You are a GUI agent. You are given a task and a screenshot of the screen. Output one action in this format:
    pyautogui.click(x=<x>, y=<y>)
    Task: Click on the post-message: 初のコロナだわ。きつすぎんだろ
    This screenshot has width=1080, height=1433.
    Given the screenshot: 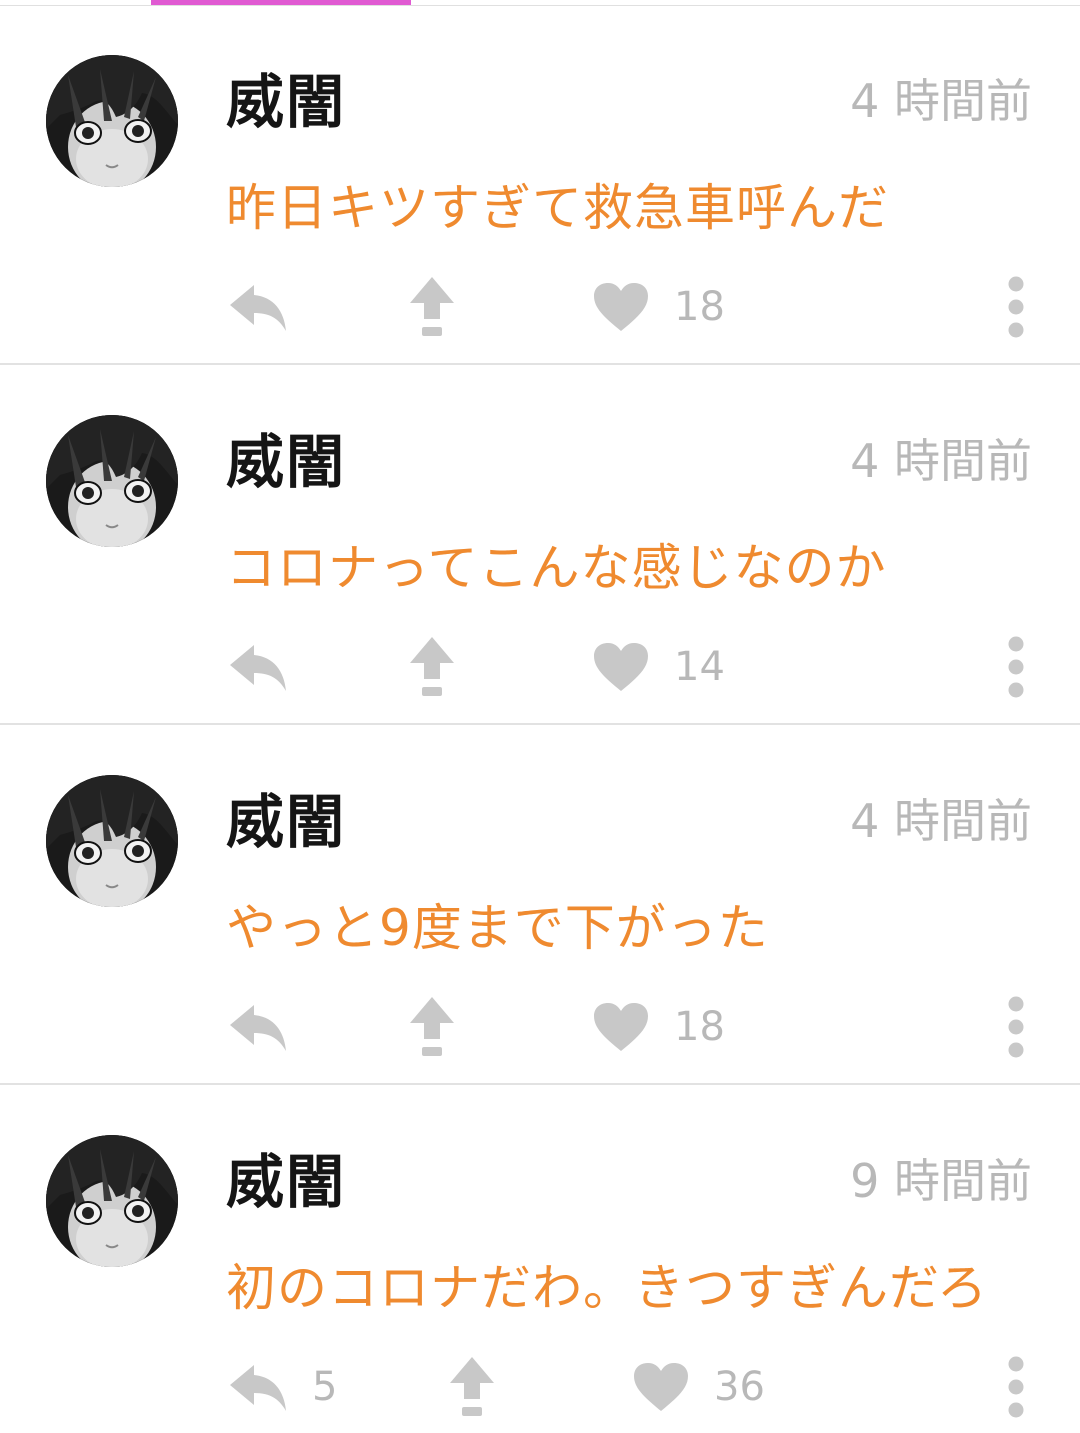 What is the action you would take?
    pyautogui.click(x=607, y=1288)
    